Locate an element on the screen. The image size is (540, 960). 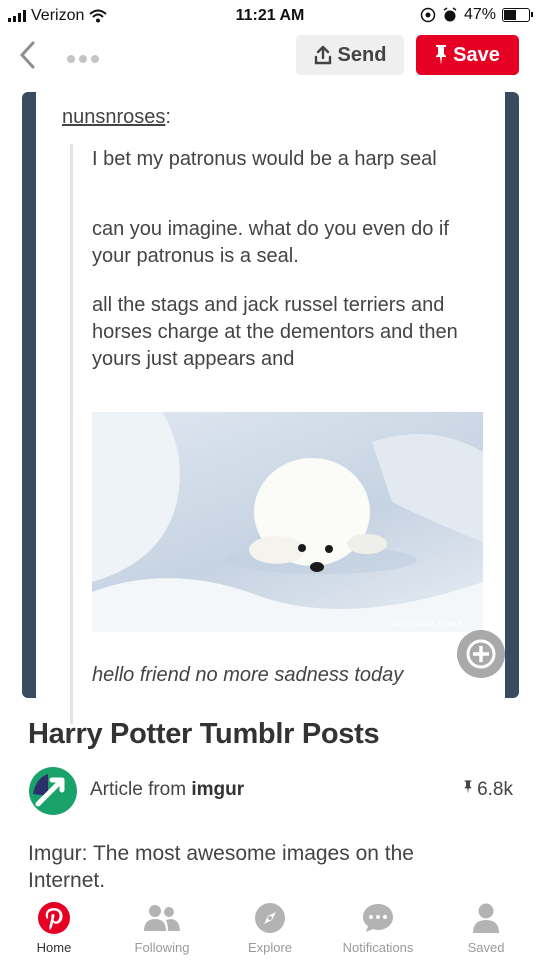
quote-bar is located at coordinates (71, 434).